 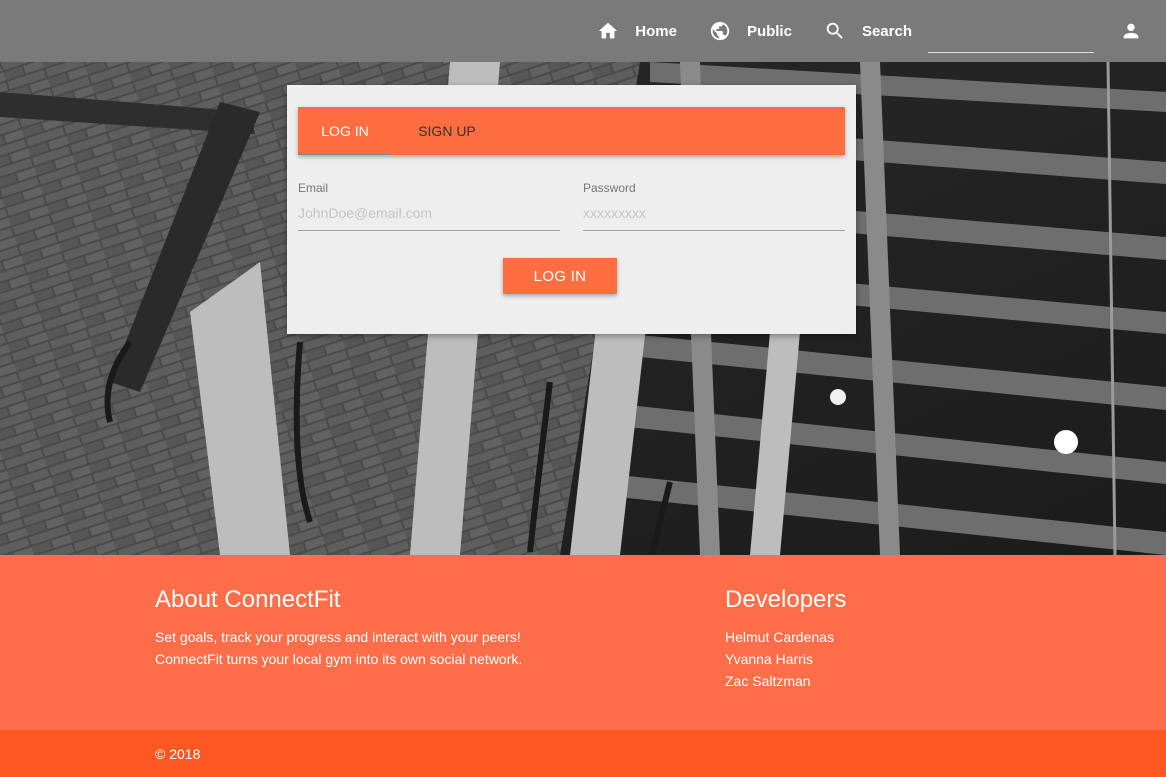 I want to click on developer-item: Yvanna Harris, so click(x=875, y=659).